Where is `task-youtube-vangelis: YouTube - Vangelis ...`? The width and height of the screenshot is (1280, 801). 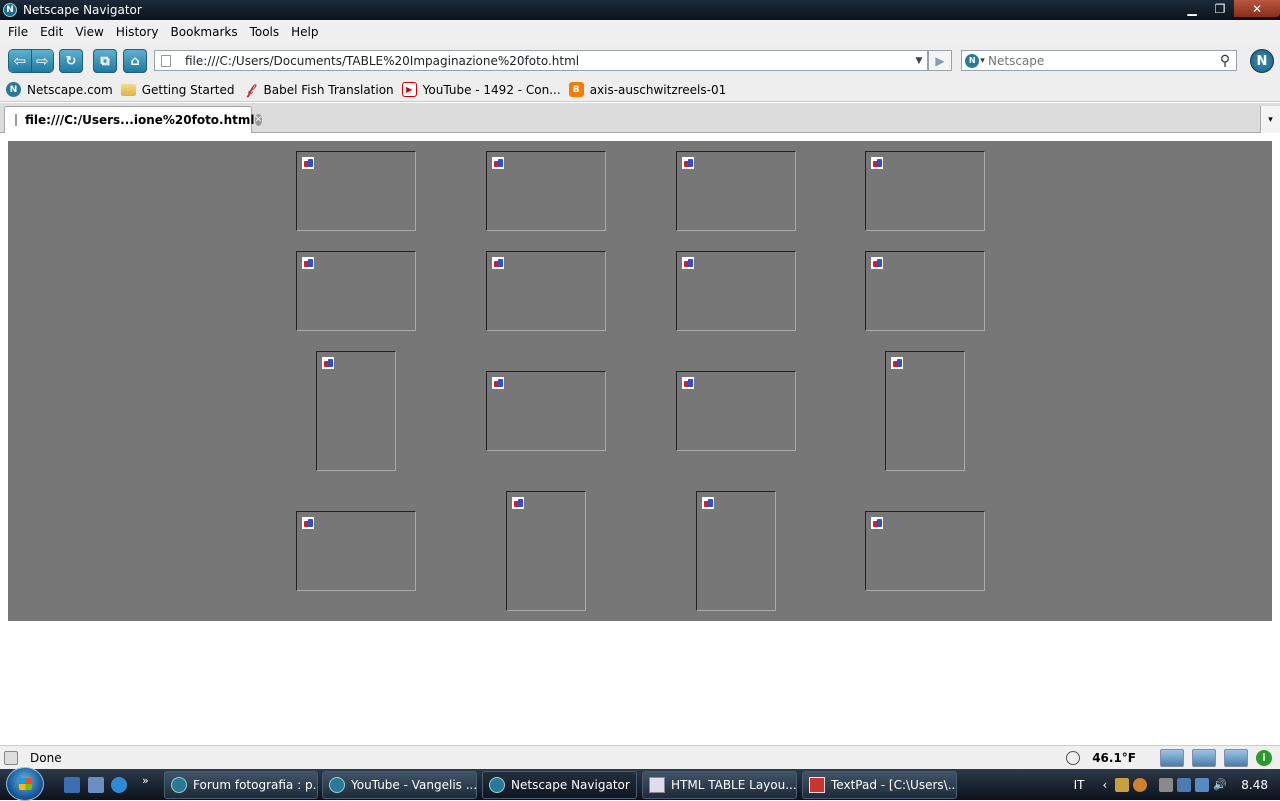 task-youtube-vangelis: YouTube - Vangelis ... is located at coordinates (399, 785).